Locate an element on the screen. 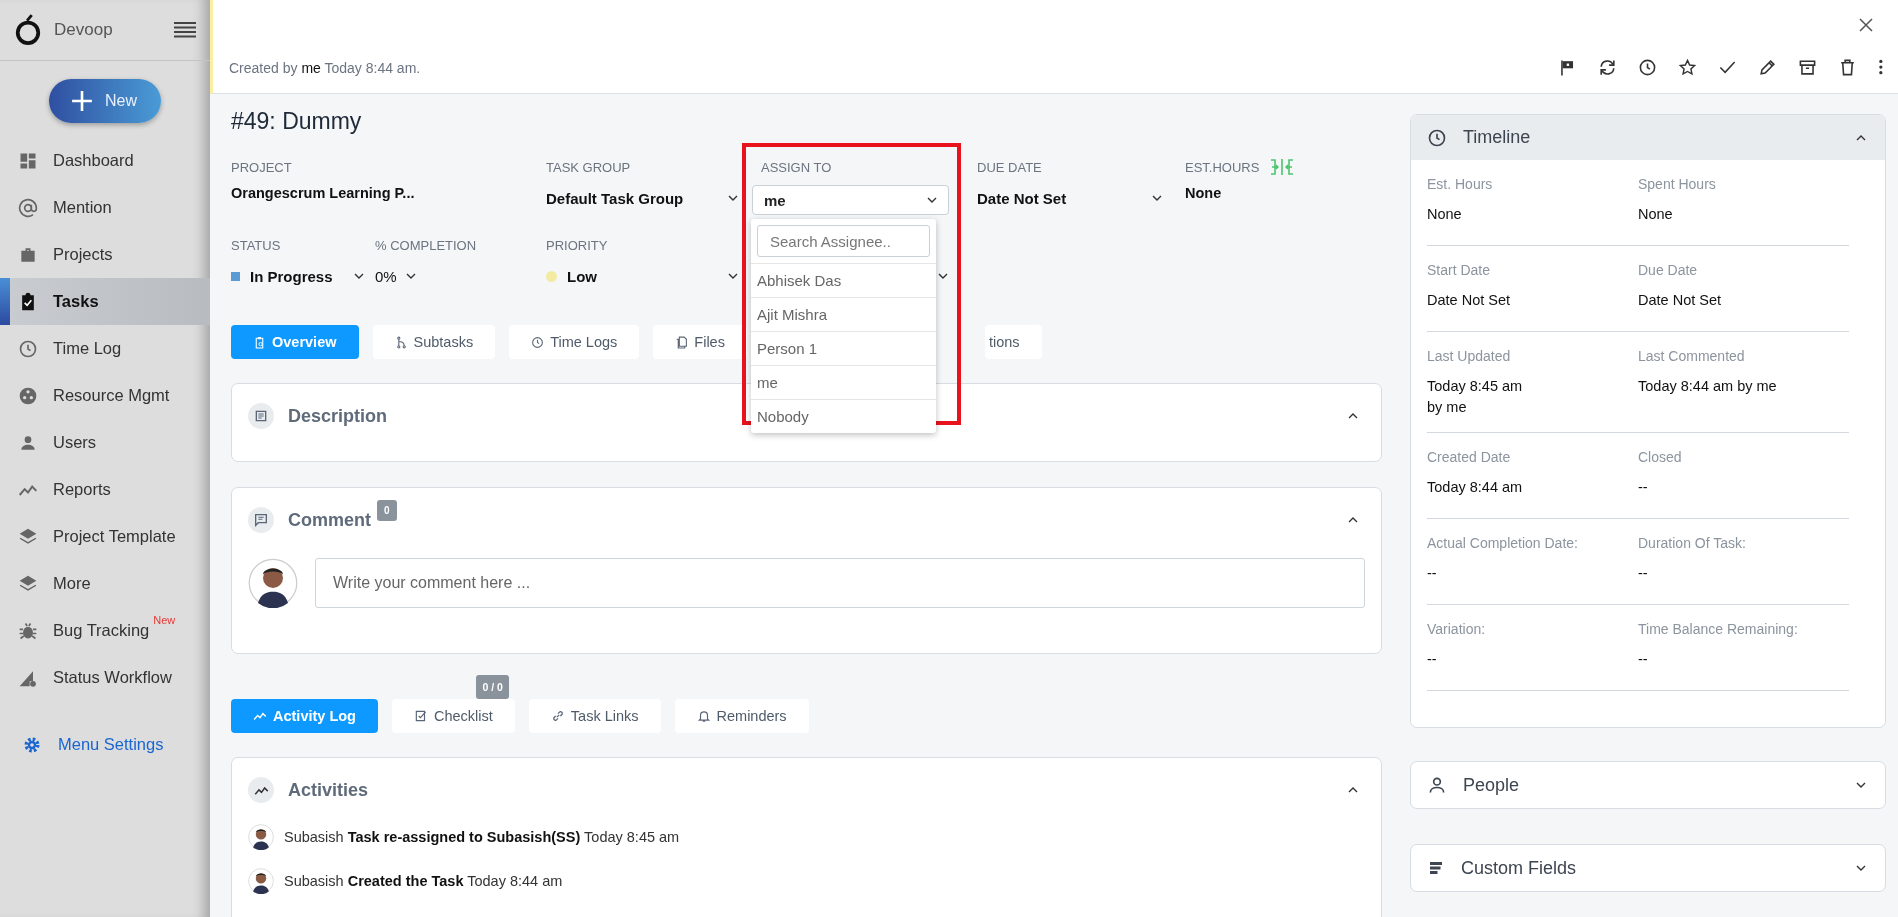  nav-item: Dashboard is located at coordinates (105, 160).